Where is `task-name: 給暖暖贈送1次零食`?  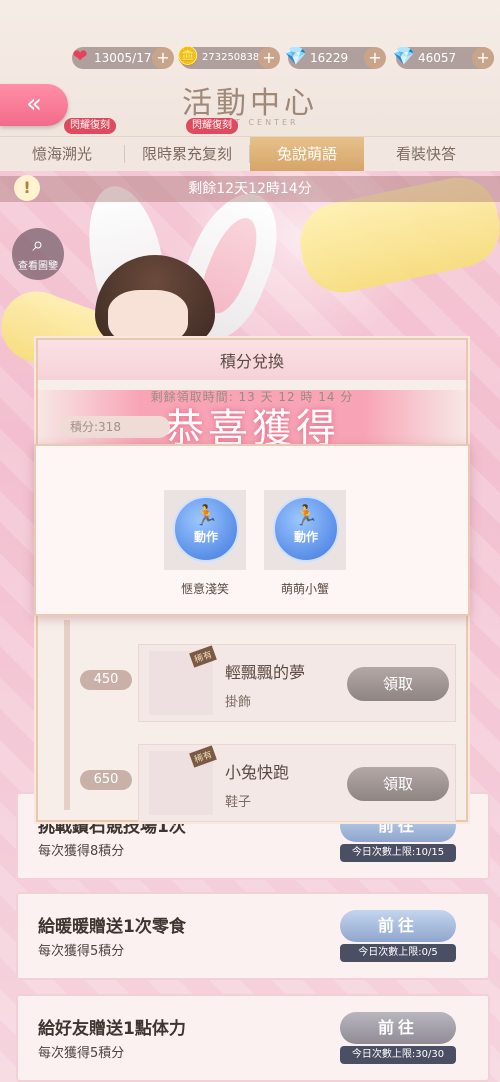
task-name: 給暖暖贈送1次零食 is located at coordinates (112, 927).